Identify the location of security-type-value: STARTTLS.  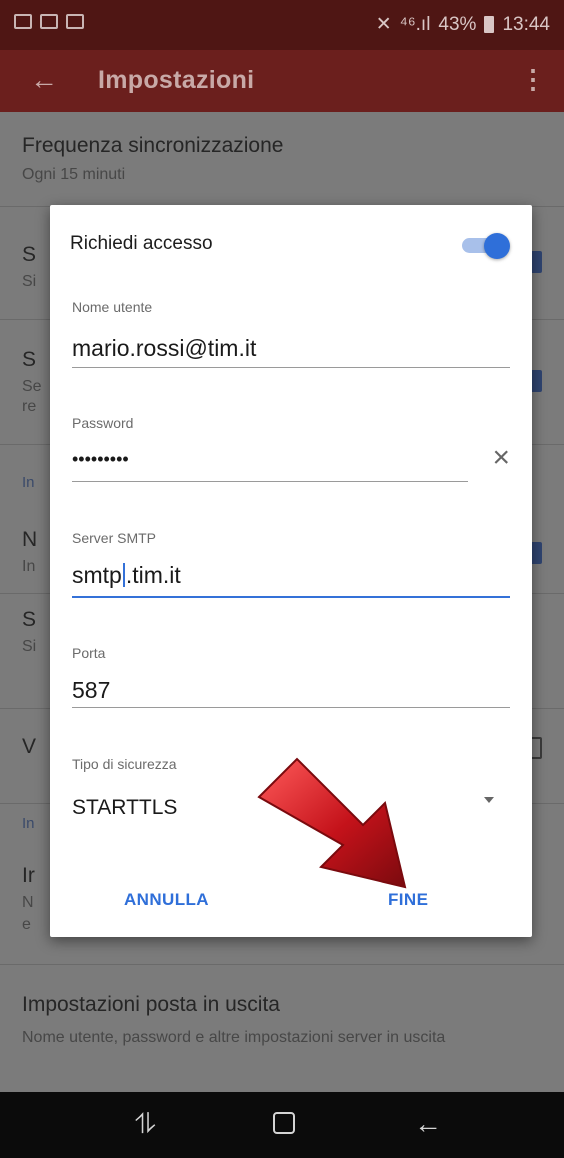
(124, 808).